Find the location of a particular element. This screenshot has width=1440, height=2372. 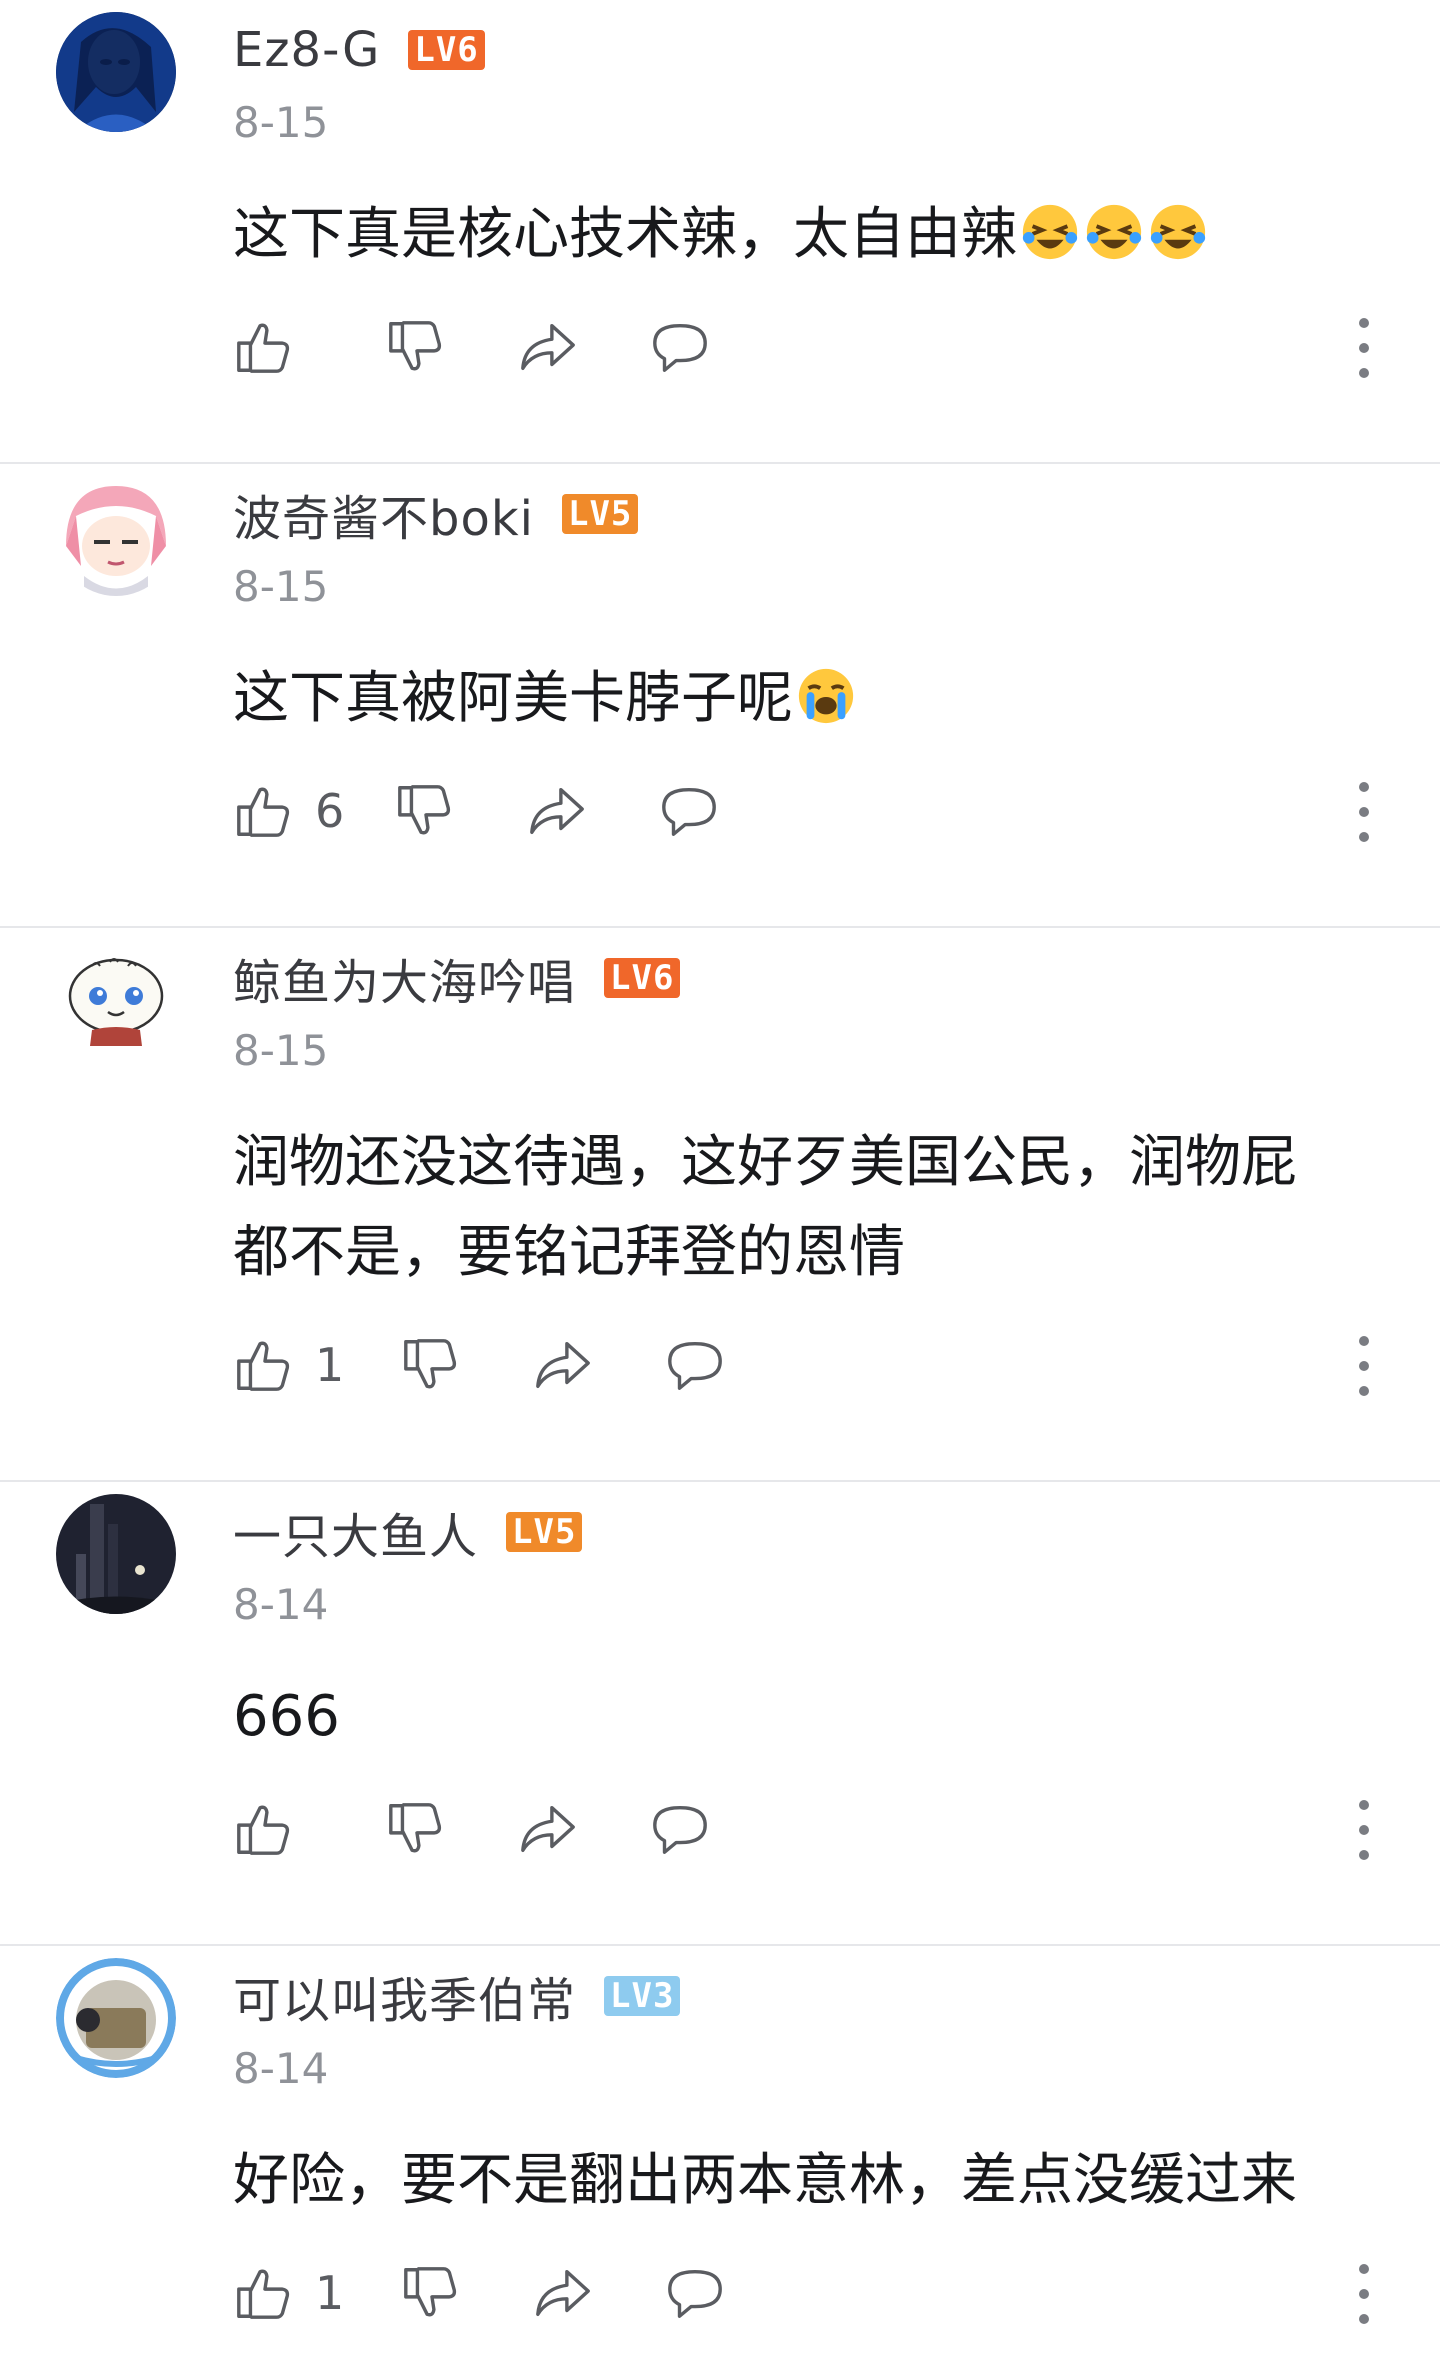

comment-text-content: 666 is located at coordinates (286, 1716).